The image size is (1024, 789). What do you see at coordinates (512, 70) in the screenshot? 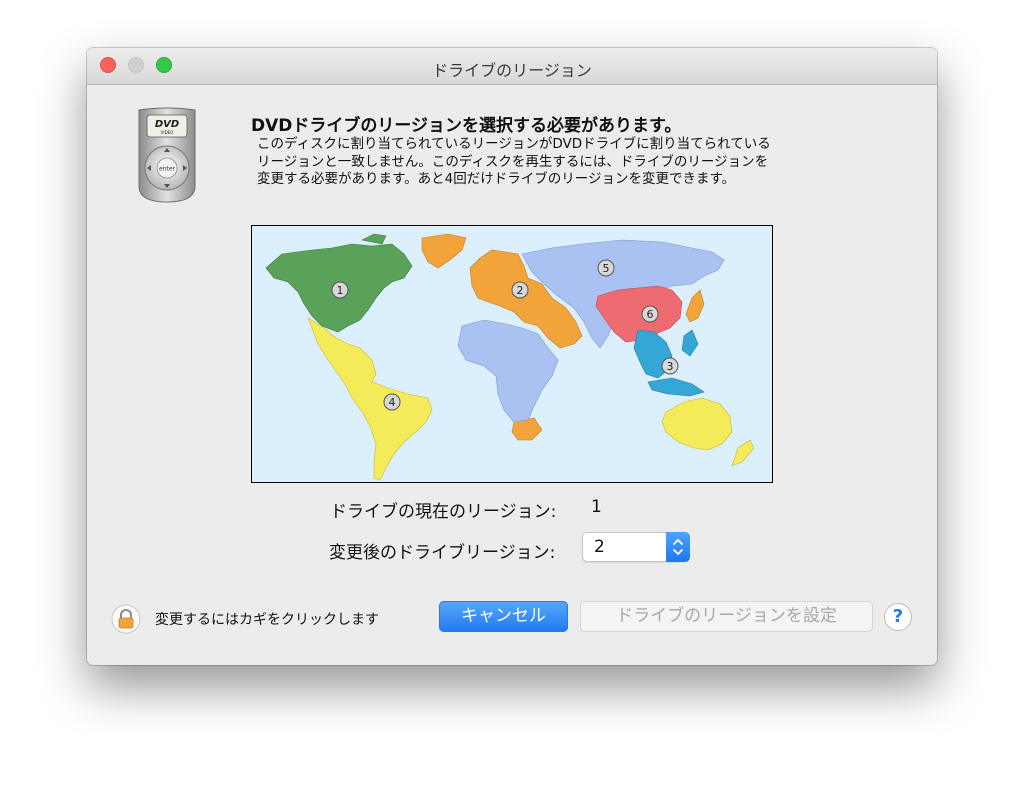
I see `window-title: ドライブのリージョン` at bounding box center [512, 70].